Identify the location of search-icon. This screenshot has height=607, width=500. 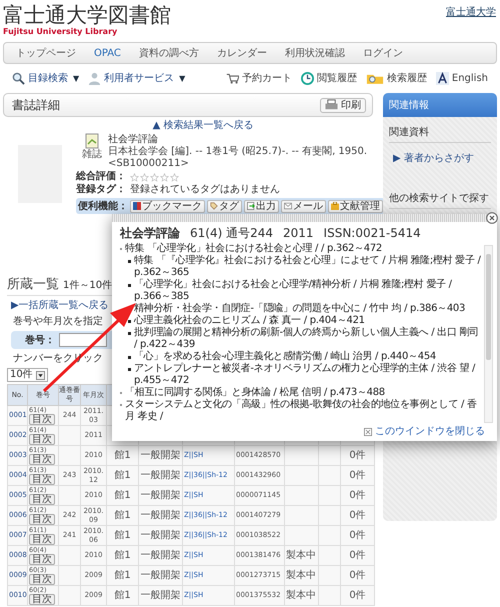
(18, 78).